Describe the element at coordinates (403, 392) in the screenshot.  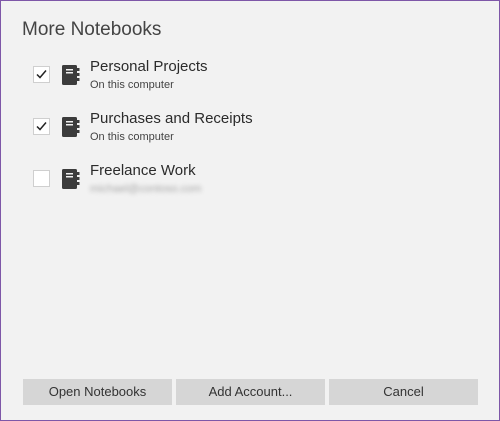
I see `cancel-button: Cancel` at that location.